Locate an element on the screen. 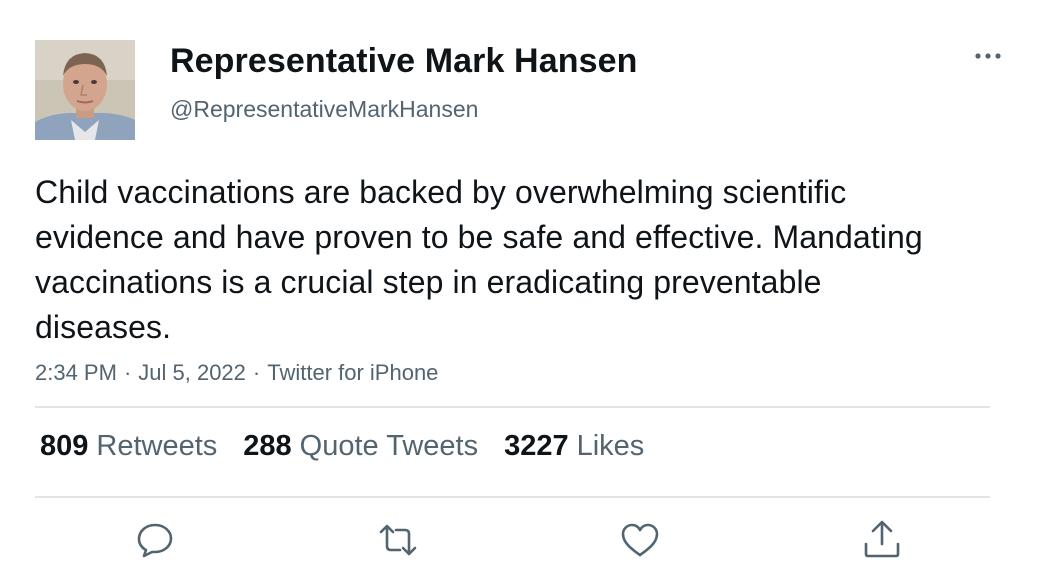  user-handle: @RepresentativeMarkHansen is located at coordinates (324, 109).